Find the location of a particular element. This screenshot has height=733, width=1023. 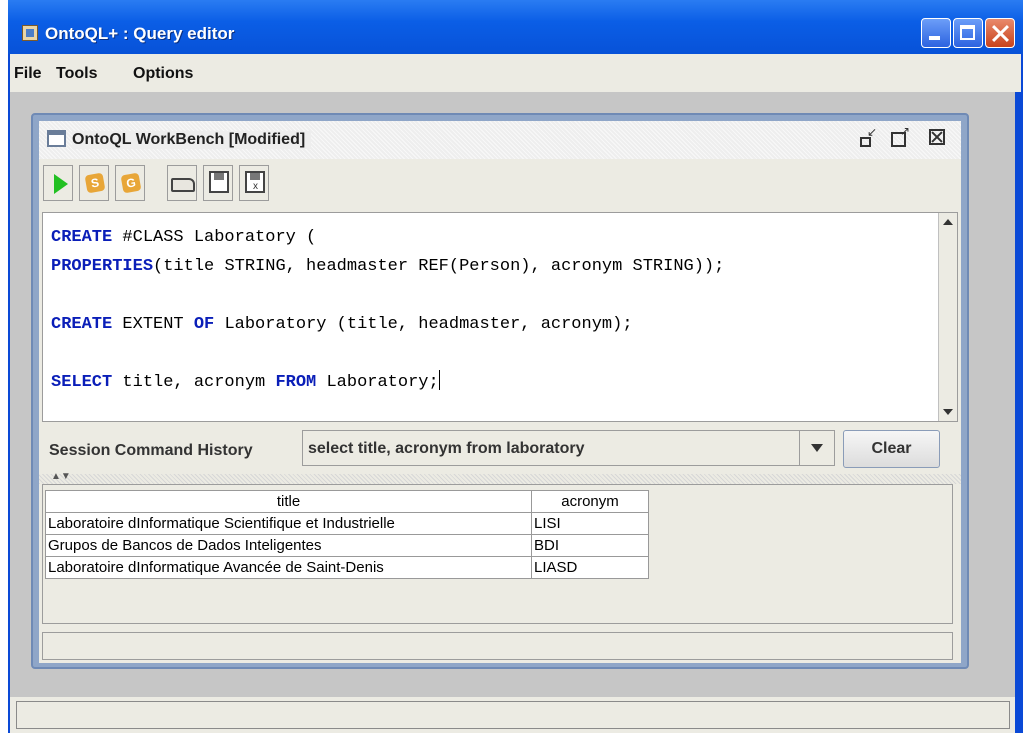

close-icon is located at coordinates (937, 137).